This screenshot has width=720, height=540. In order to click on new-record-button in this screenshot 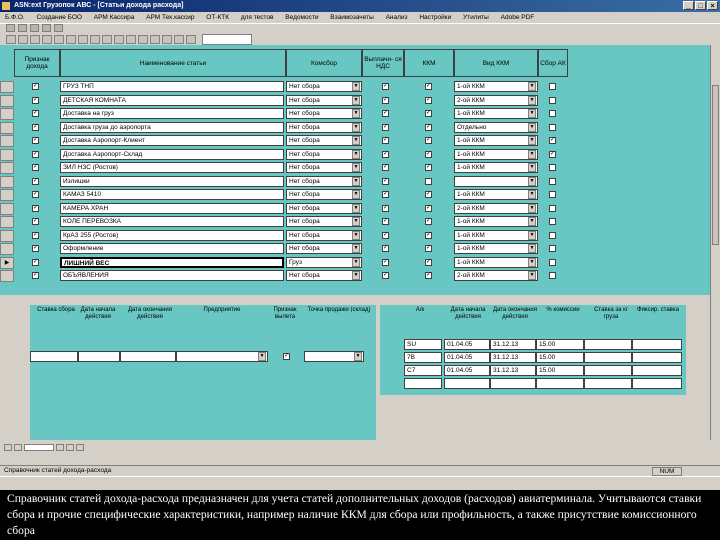, I will do `click(80, 447)`.